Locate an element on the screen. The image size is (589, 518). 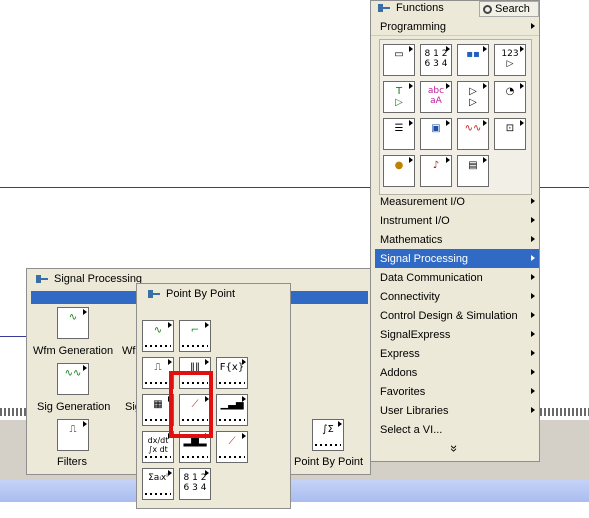
menu-item: Addons is located at coordinates (457, 372).